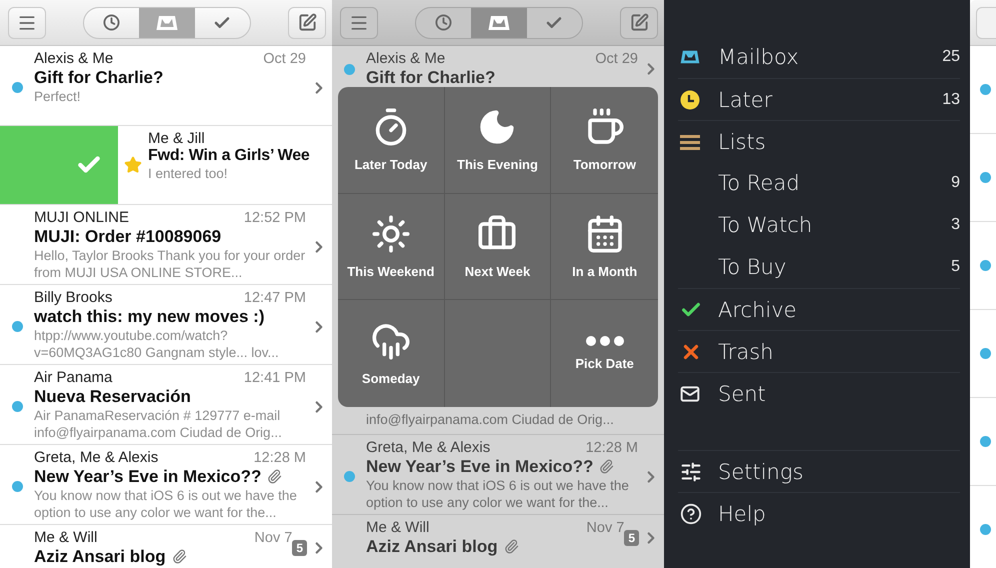  Describe the element at coordinates (390, 341) in the screenshot. I see `rain-cloud-icon` at that location.